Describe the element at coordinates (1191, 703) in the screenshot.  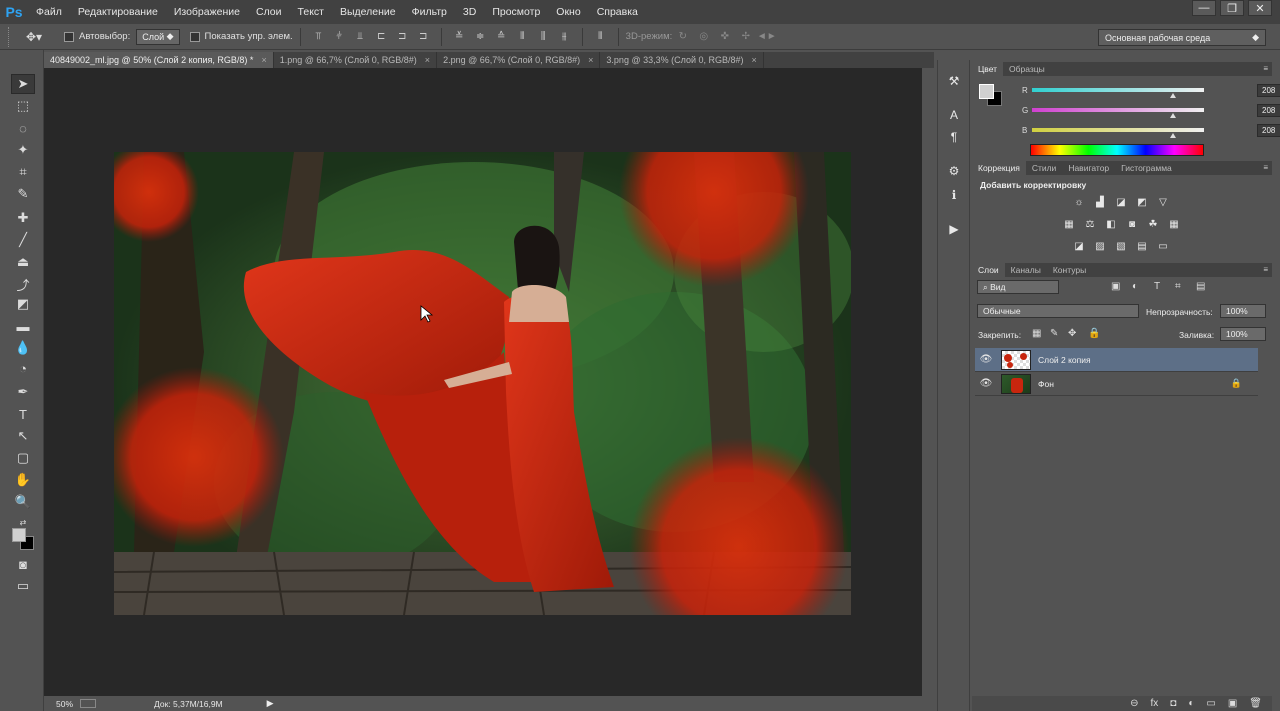
I see `new-adjustment-icon: ◐` at that location.